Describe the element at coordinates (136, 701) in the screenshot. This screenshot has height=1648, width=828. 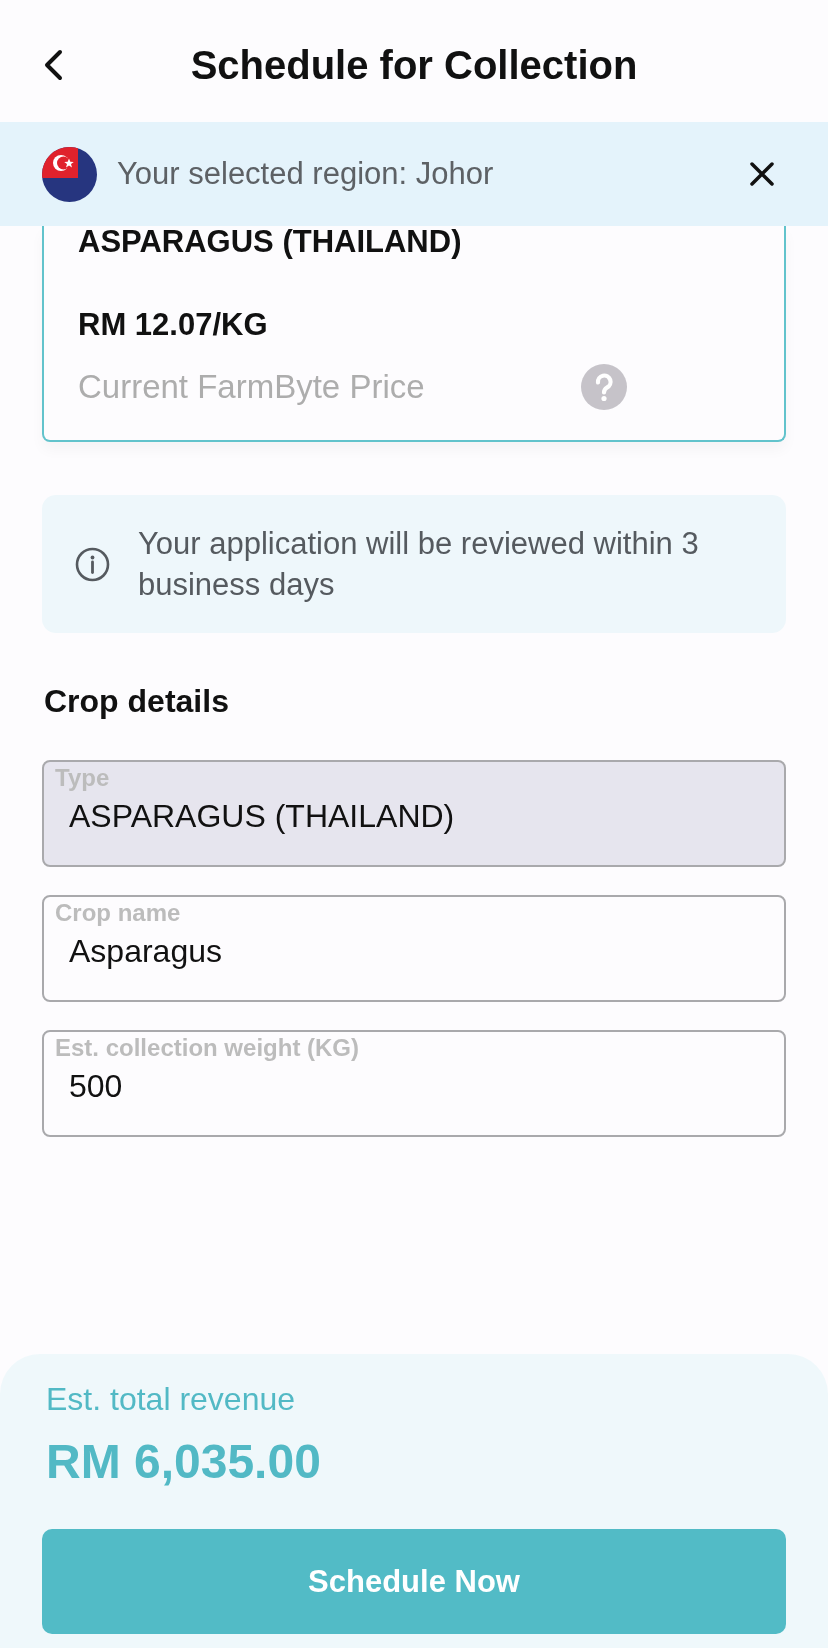
I see `section-heading: Crop details` at that location.